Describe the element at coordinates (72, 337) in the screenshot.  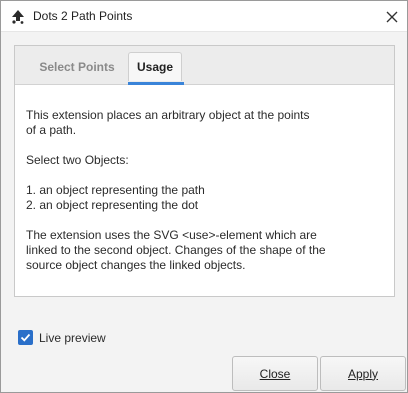
I see `live-preview-label: Live preview` at that location.